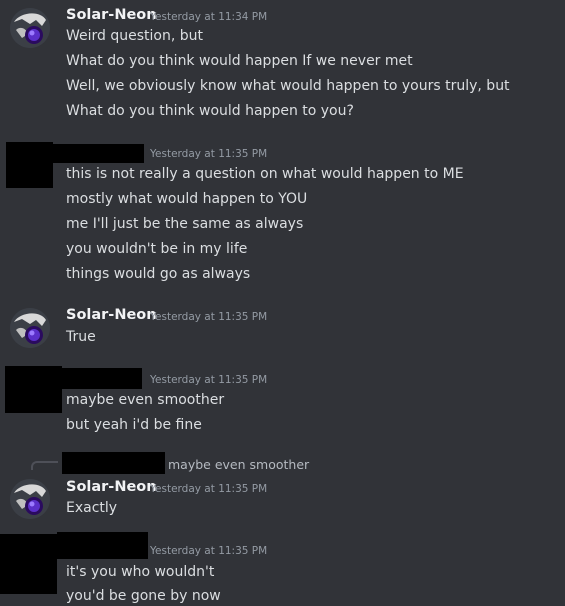 This screenshot has width=565, height=606. I want to click on reply-preview: maybe even smoother, so click(238, 465).